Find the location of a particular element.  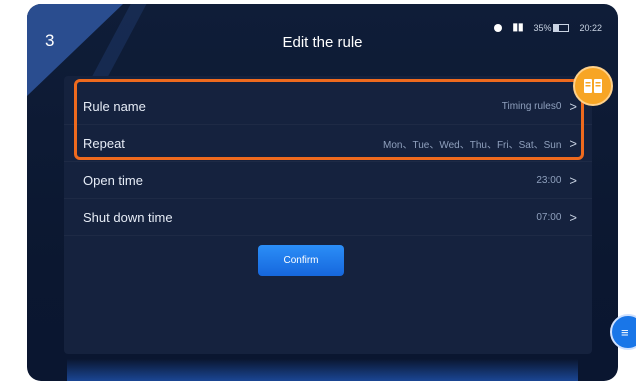

open-time-label: Open time is located at coordinates (113, 180).